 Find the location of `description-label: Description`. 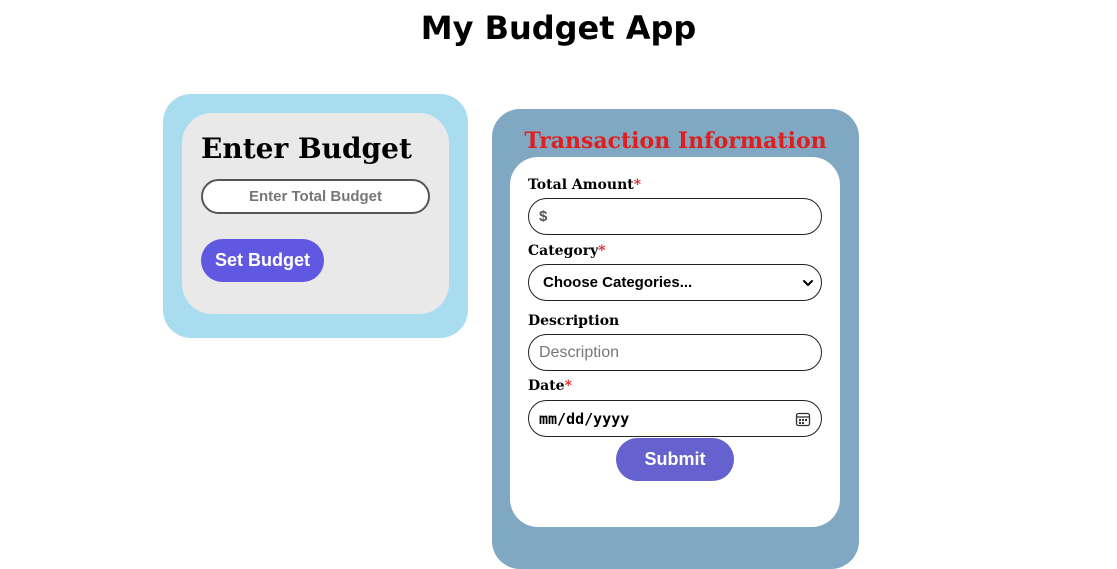

description-label: Description is located at coordinates (573, 321).